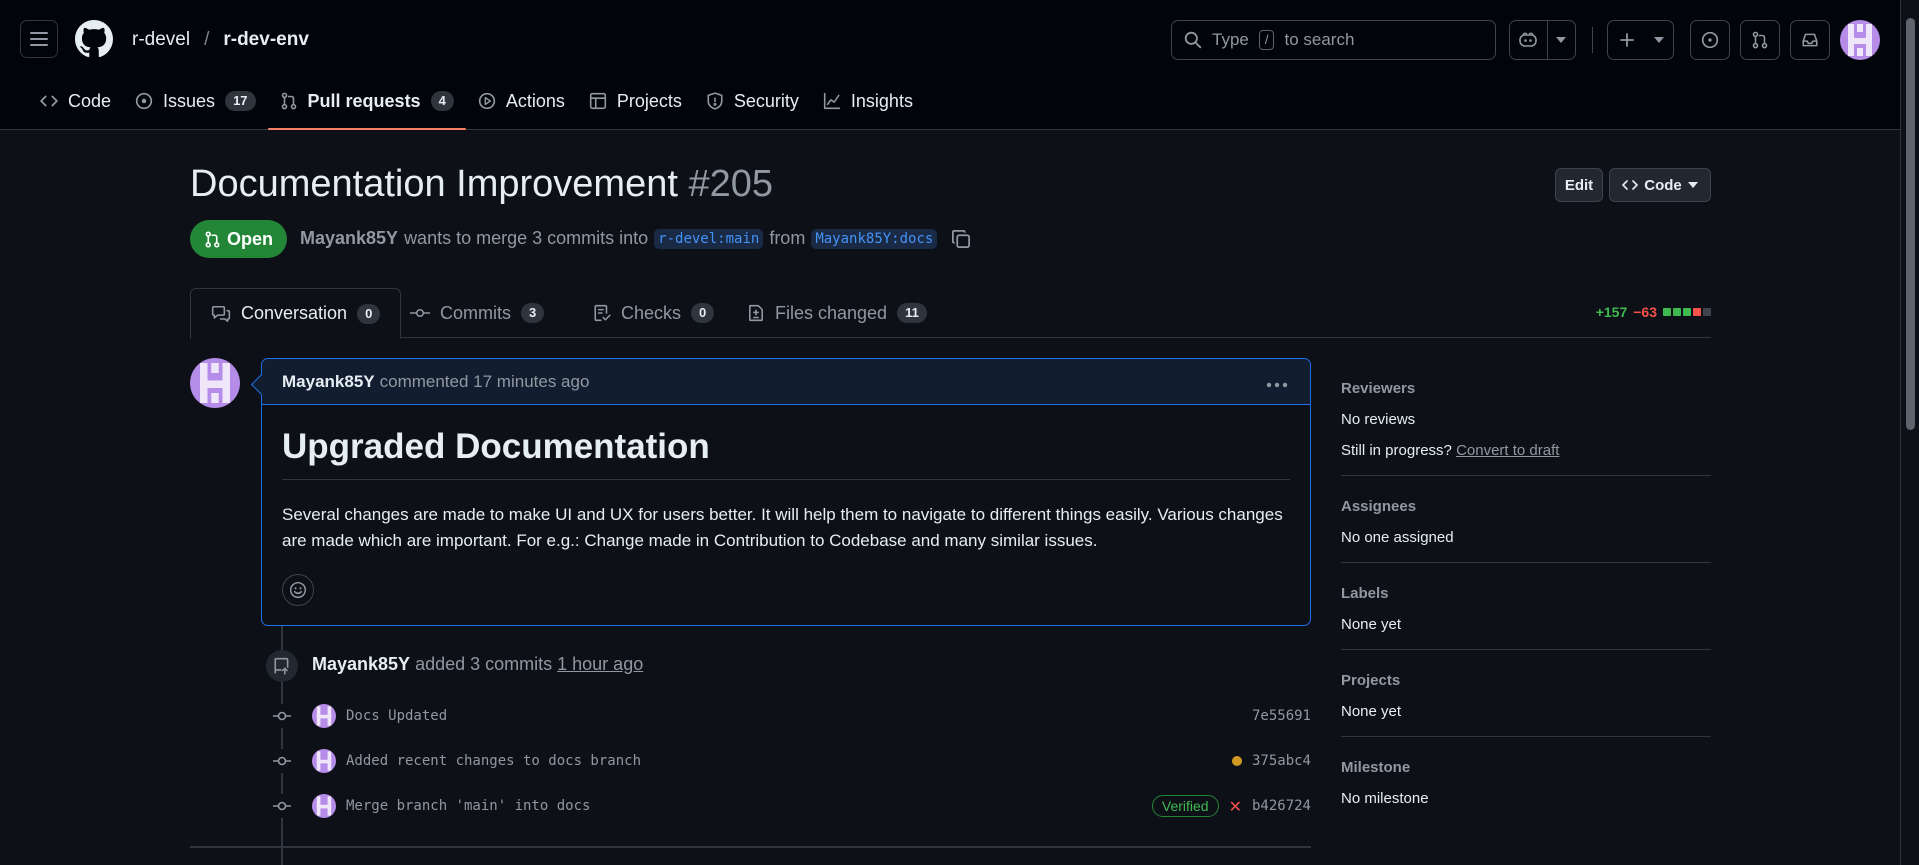 The width and height of the screenshot is (1919, 865). Describe the element at coordinates (282, 806) in the screenshot. I see `commit-icon` at that location.